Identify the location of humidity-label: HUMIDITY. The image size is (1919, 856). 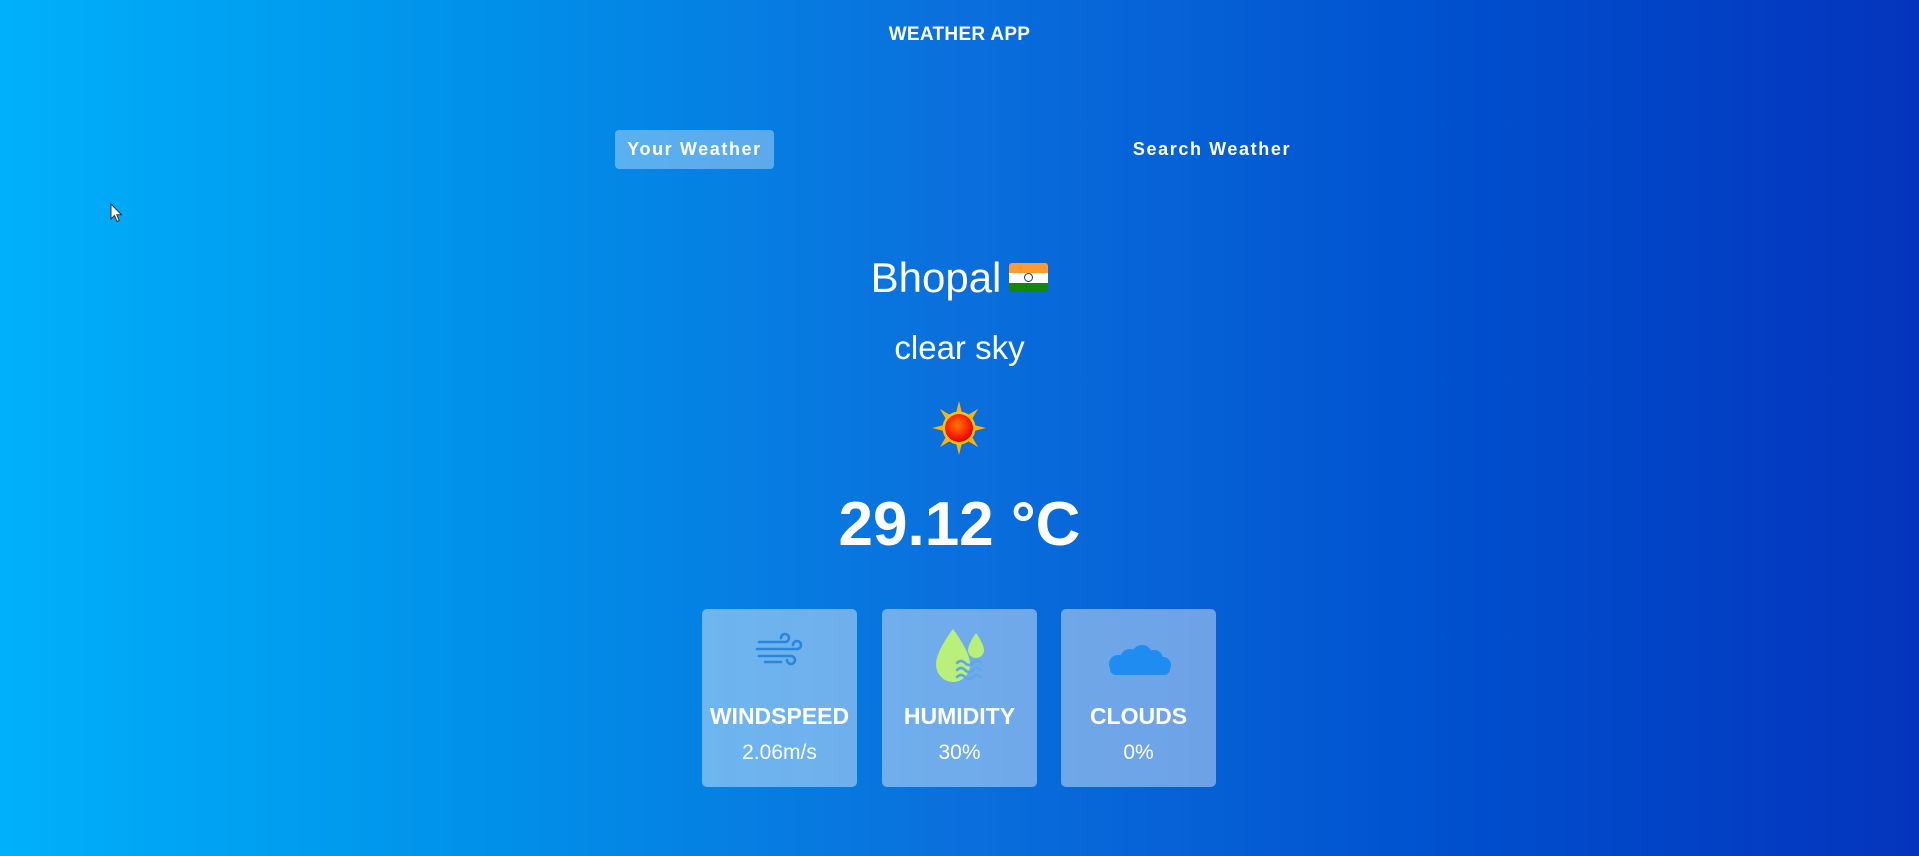
(959, 716).